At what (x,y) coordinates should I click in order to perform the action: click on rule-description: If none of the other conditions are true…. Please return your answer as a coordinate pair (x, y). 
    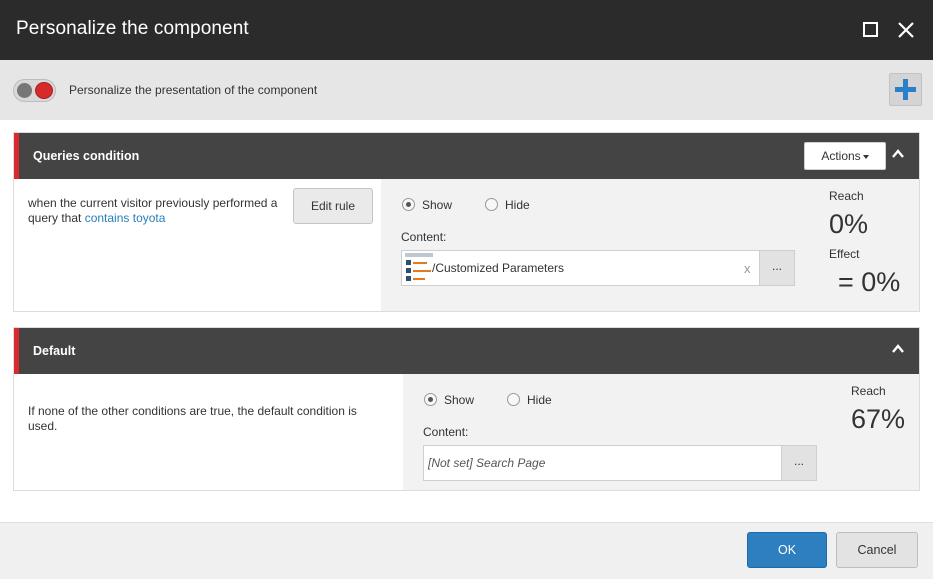
    Looking at the image, I should click on (192, 418).